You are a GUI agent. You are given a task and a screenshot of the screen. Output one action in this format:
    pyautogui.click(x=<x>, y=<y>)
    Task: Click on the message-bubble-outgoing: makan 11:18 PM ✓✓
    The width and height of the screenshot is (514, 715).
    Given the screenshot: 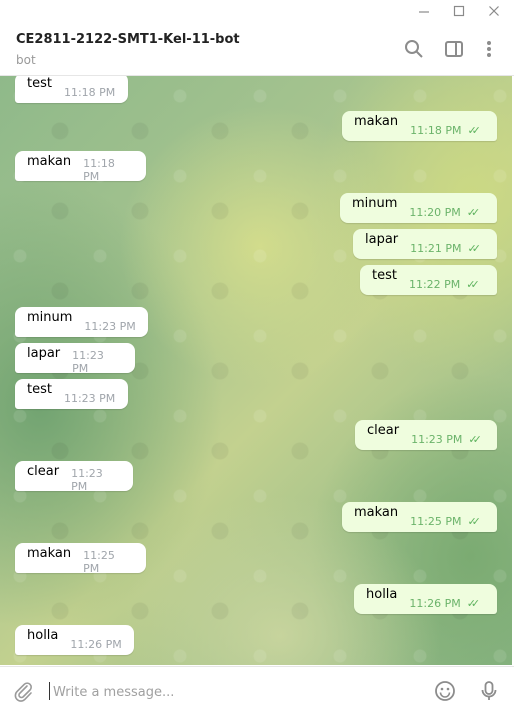 What is the action you would take?
    pyautogui.click(x=419, y=126)
    